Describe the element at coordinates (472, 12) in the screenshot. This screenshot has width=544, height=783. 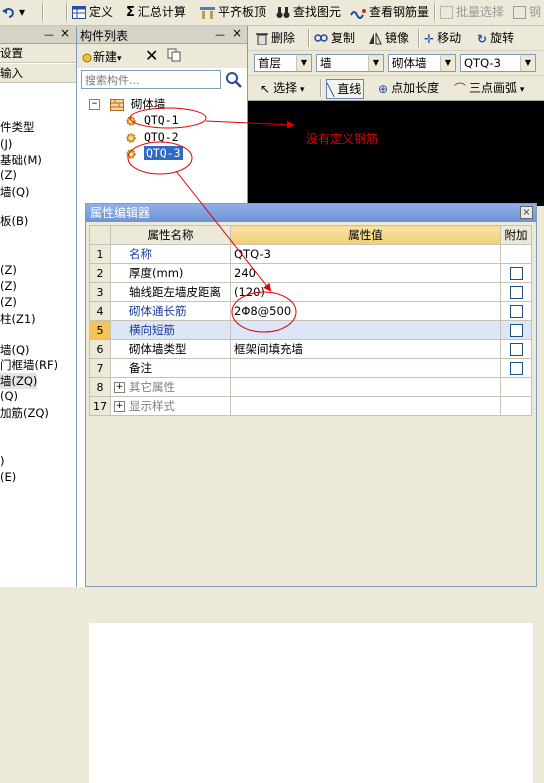
I see `batch-select-button: 批量选择` at that location.